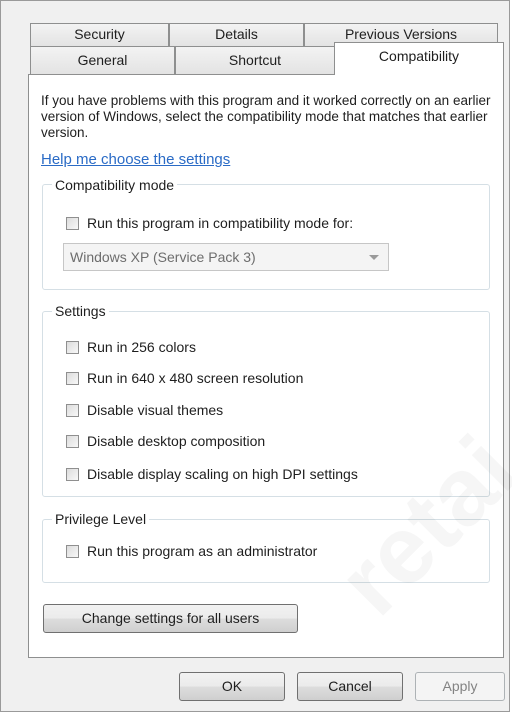 The height and width of the screenshot is (713, 512). Describe the element at coordinates (163, 257) in the screenshot. I see `os-version-value: Windows XP (Service Pack 3)` at that location.